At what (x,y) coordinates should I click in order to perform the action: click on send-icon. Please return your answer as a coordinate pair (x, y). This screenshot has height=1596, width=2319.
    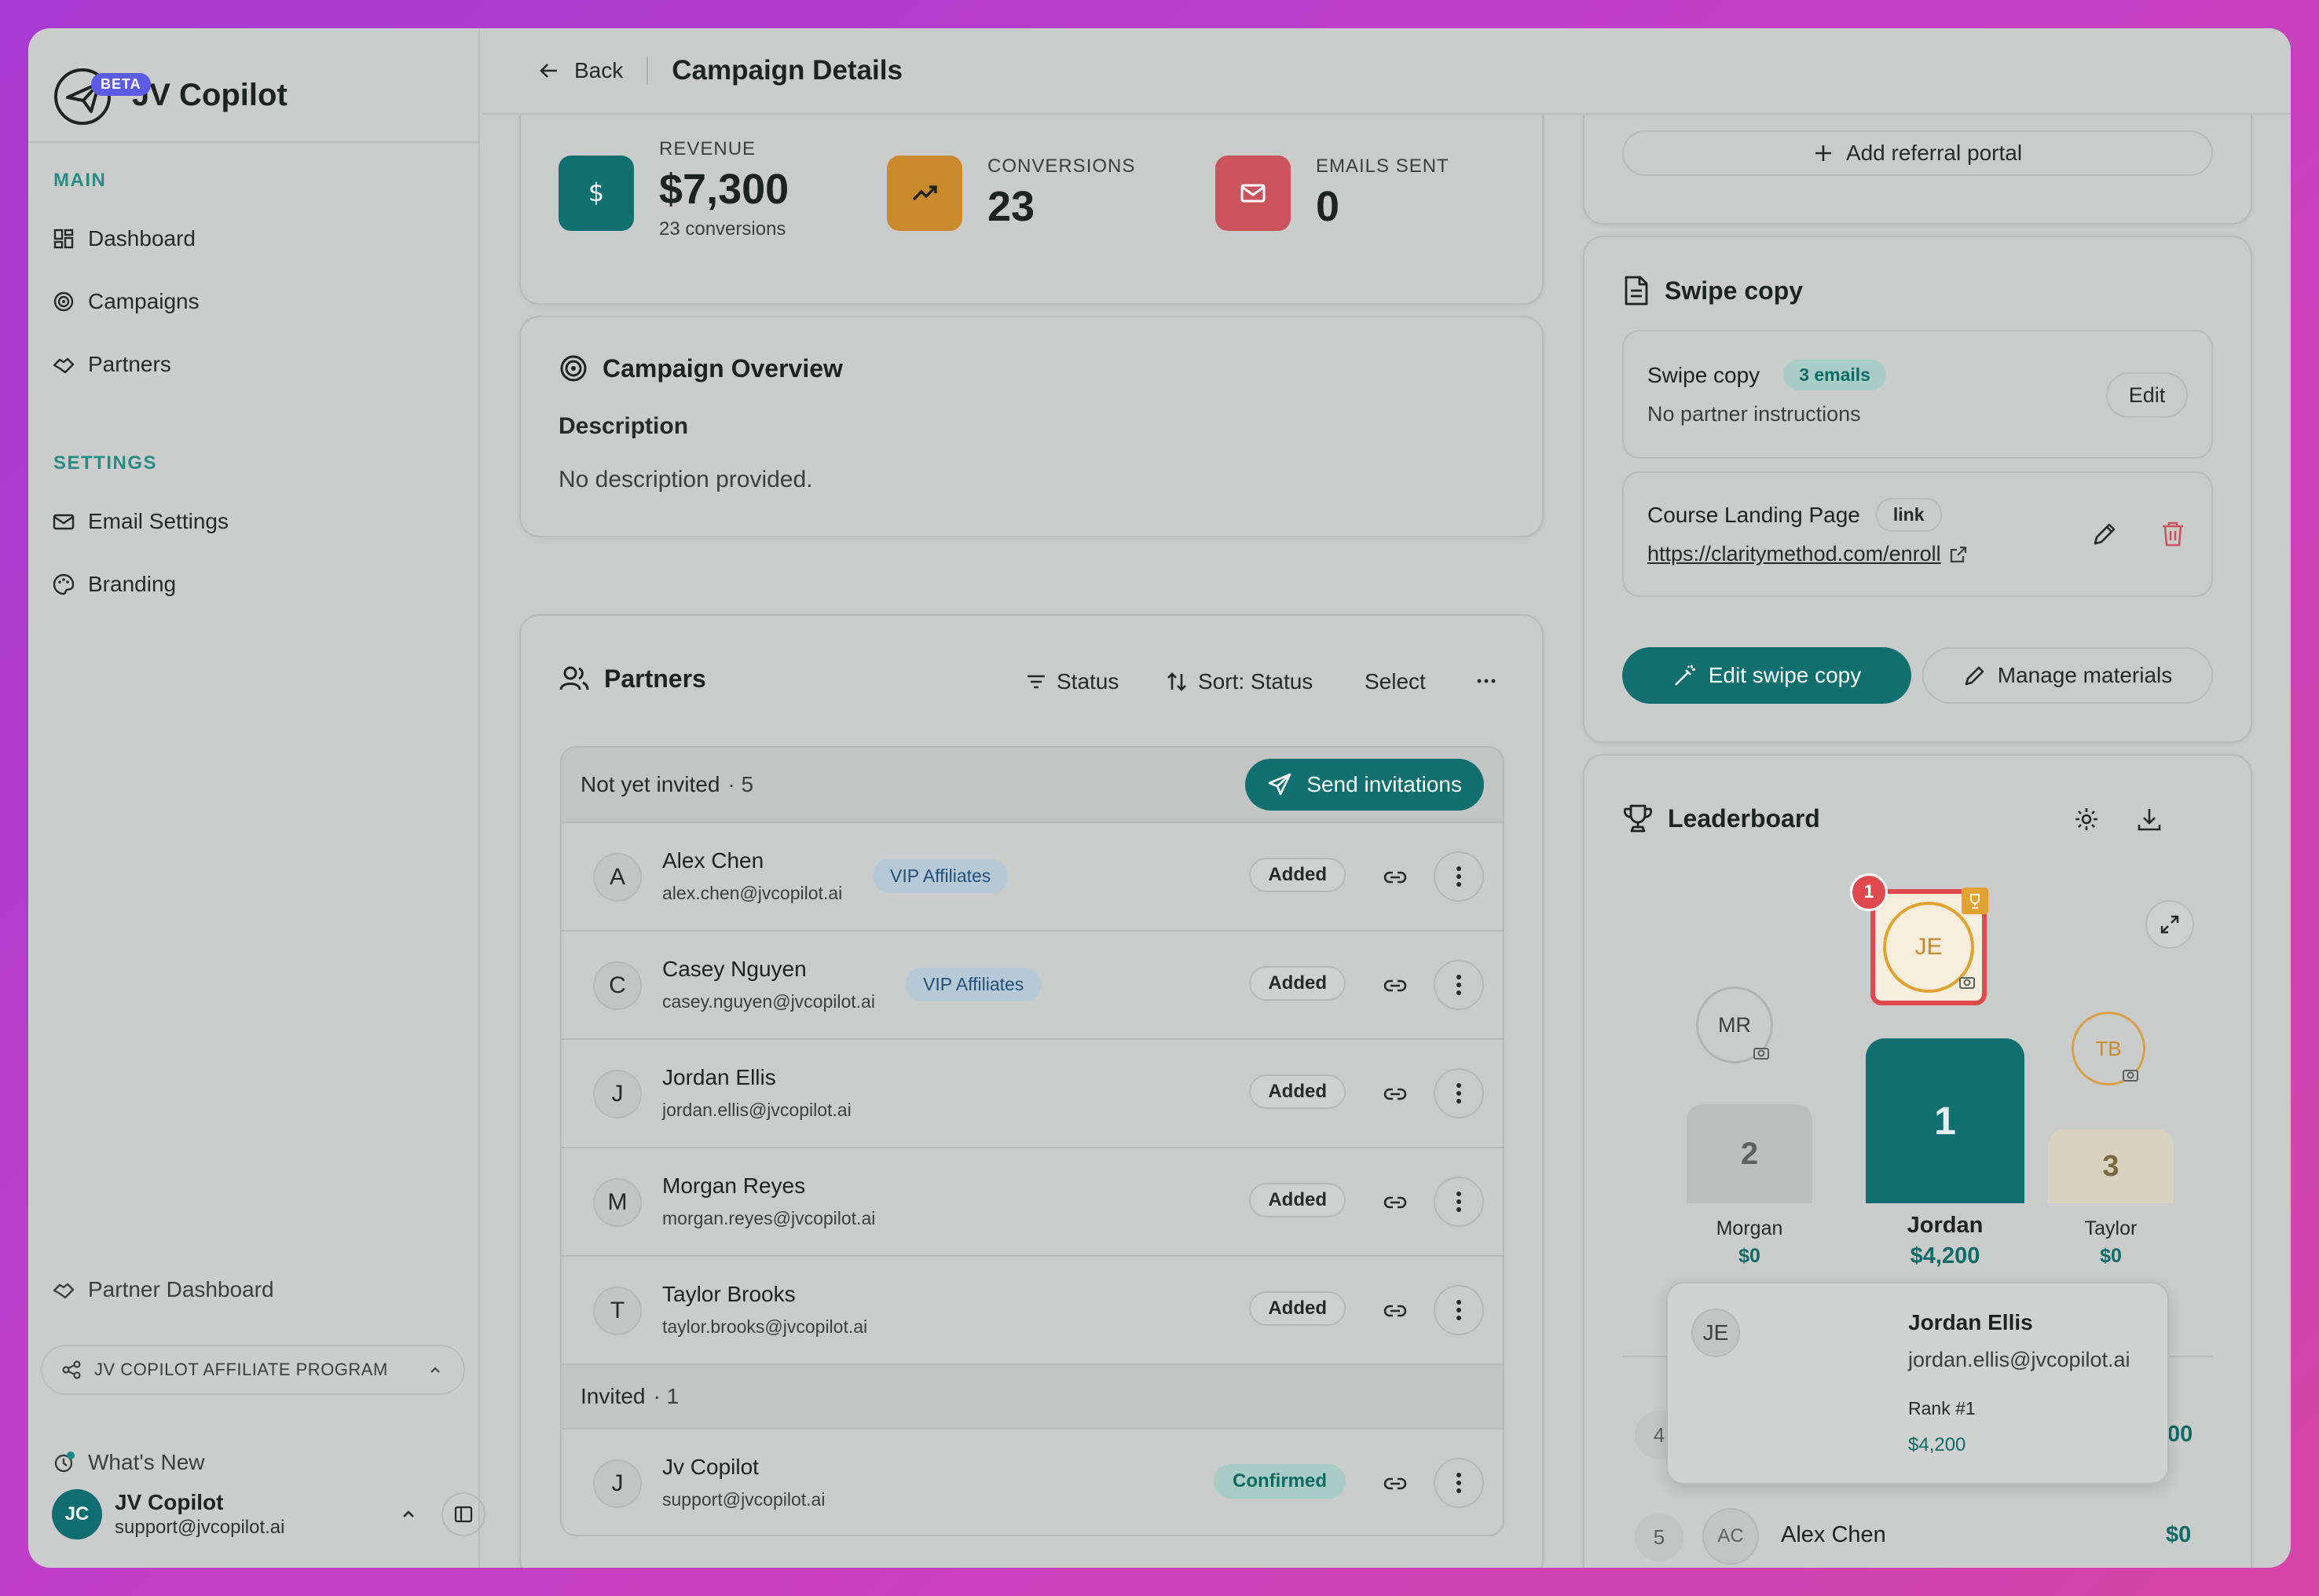
    Looking at the image, I should click on (1280, 784).